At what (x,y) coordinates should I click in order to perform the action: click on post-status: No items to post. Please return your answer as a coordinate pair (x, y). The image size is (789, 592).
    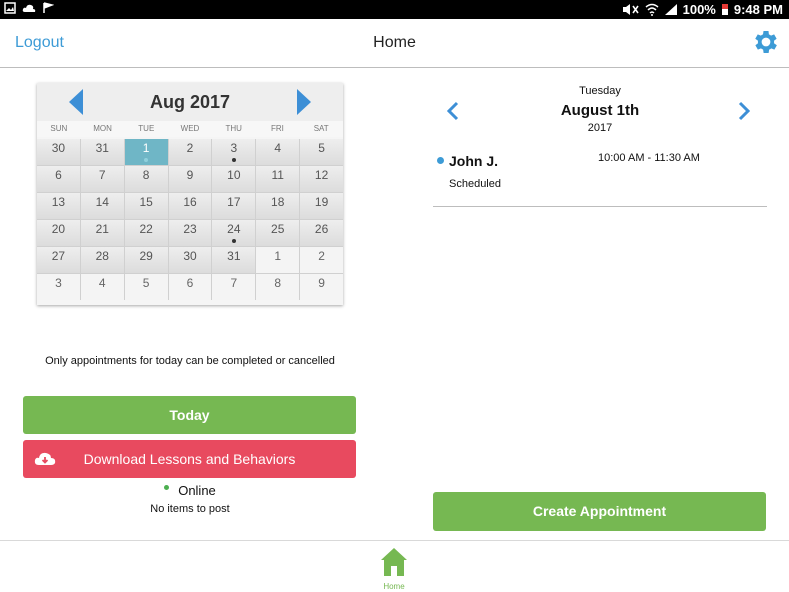
    Looking at the image, I should click on (190, 509).